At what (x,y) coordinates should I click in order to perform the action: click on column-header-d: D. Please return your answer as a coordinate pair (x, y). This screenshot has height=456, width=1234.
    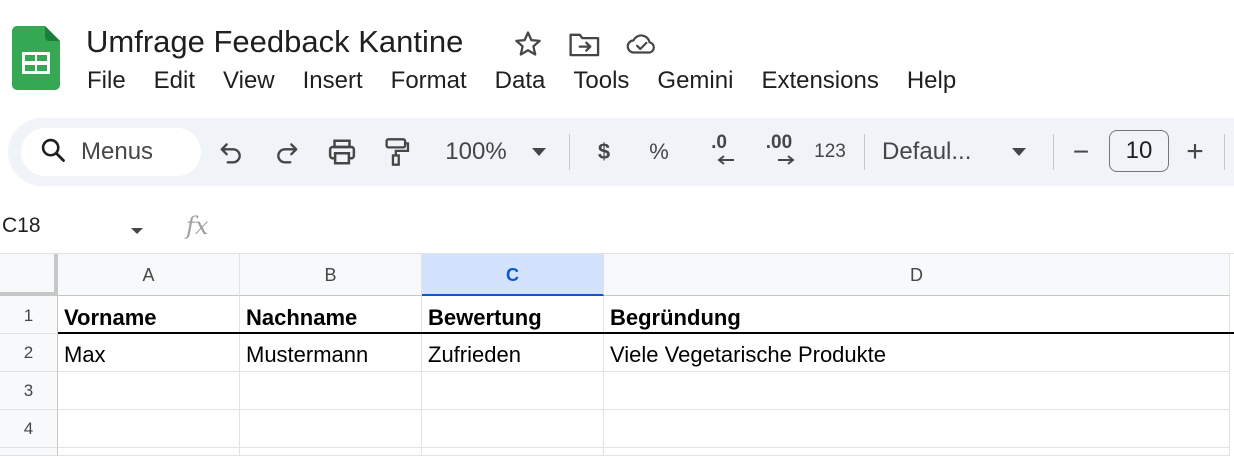
    Looking at the image, I should click on (917, 275).